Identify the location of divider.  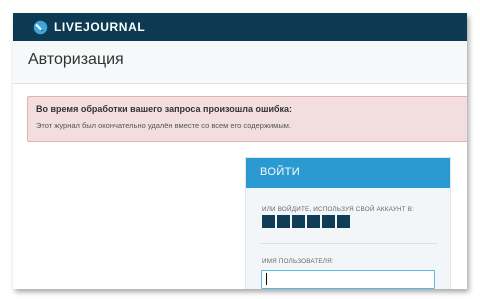
(349, 243).